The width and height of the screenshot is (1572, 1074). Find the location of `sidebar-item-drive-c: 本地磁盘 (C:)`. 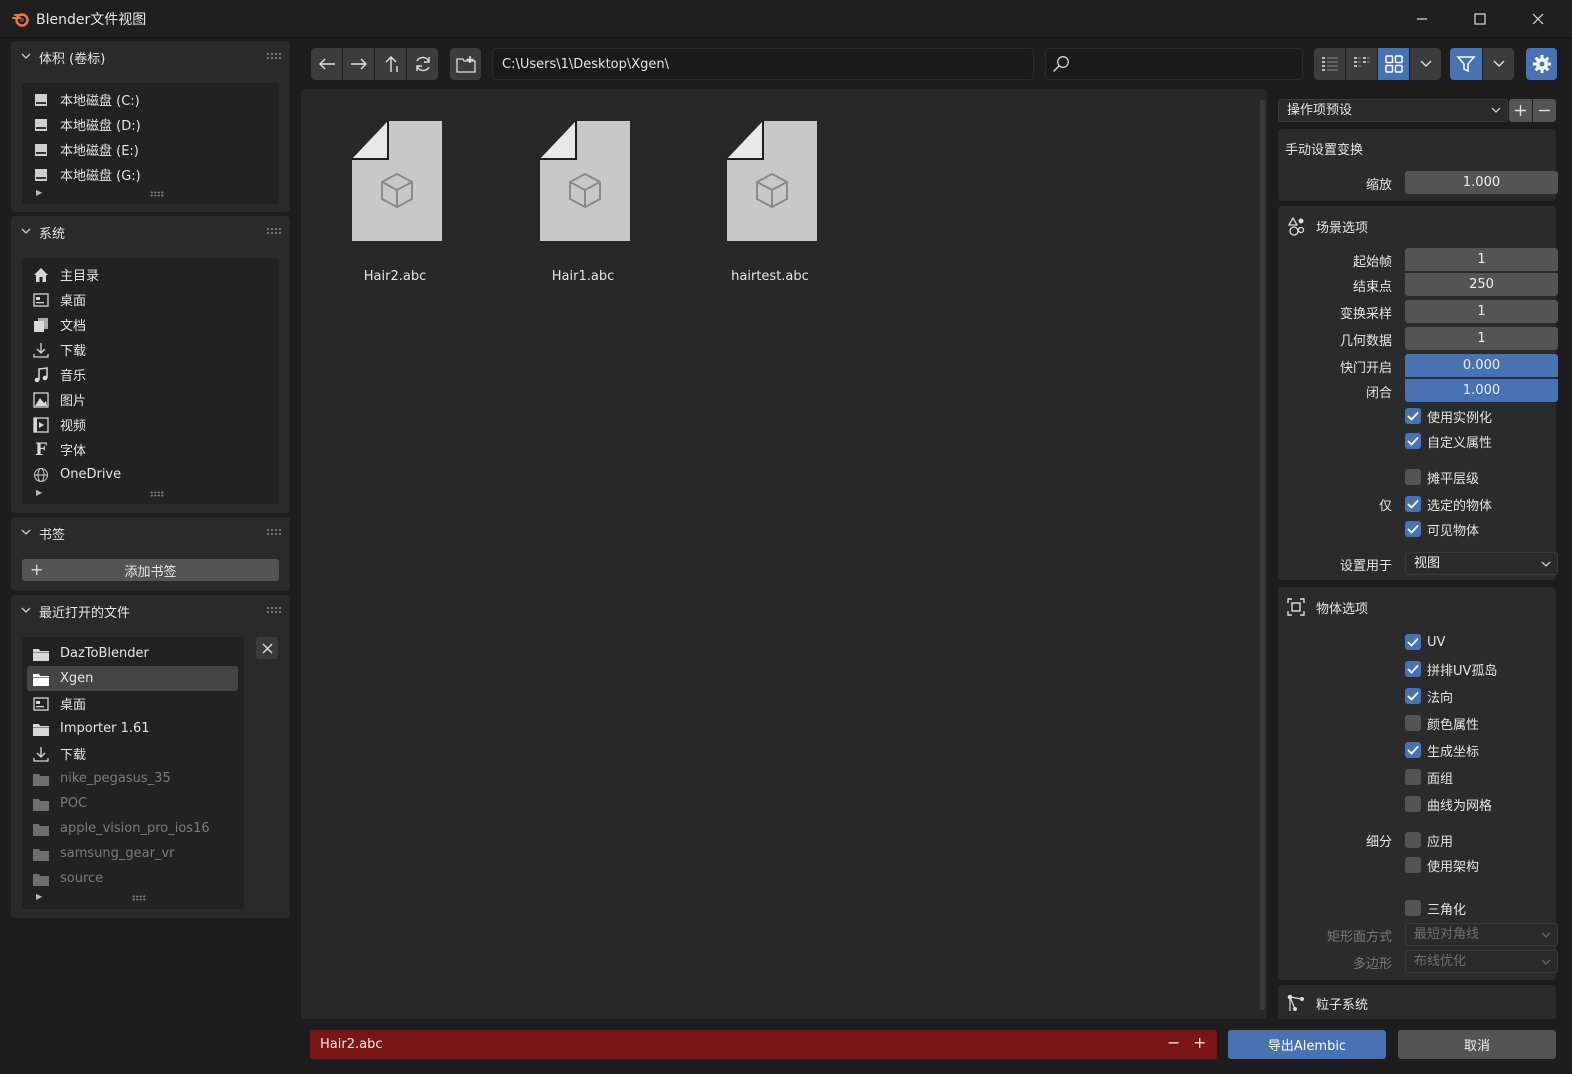

sidebar-item-drive-c: 本地磁盘 (C:) is located at coordinates (150, 99).